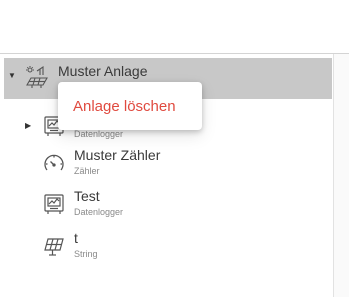 Image resolution: width=349 pixels, height=297 pixels. I want to click on solar-plant-icon, so click(37, 77).